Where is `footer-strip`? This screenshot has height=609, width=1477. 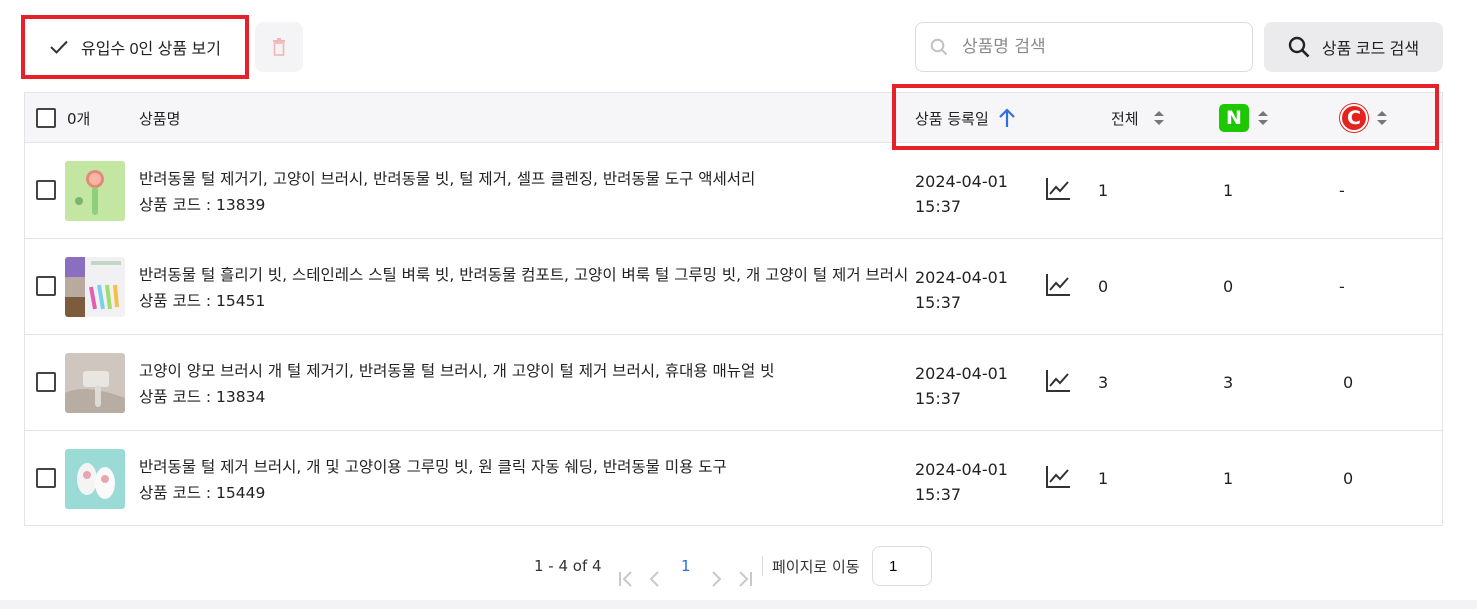
footer-strip is located at coordinates (738, 604).